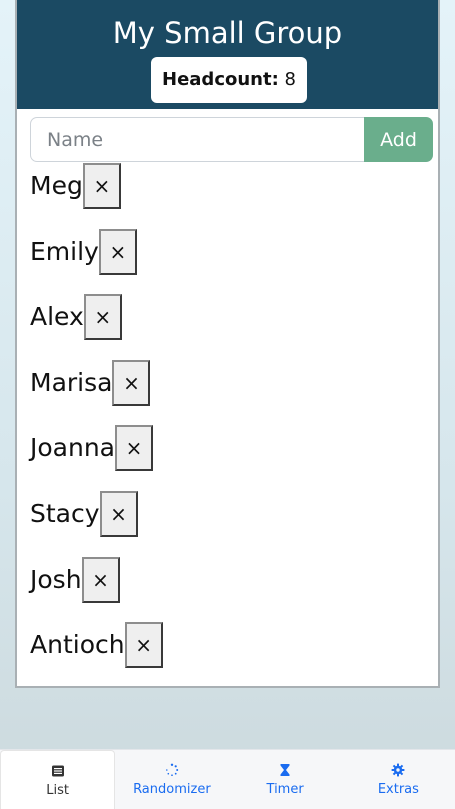 The height and width of the screenshot is (809, 455). Describe the element at coordinates (56, 185) in the screenshot. I see `member-name: Meg` at that location.